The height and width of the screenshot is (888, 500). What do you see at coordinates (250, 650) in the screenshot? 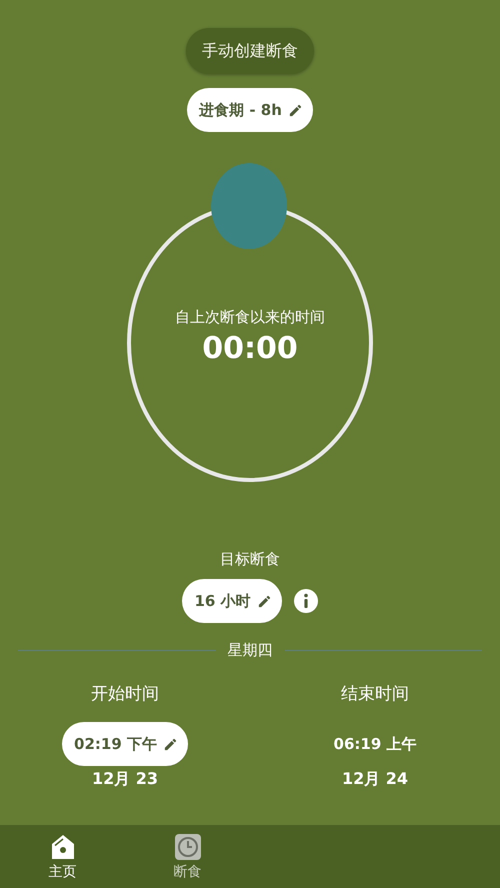
I see `weekday-label: 星期四` at bounding box center [250, 650].